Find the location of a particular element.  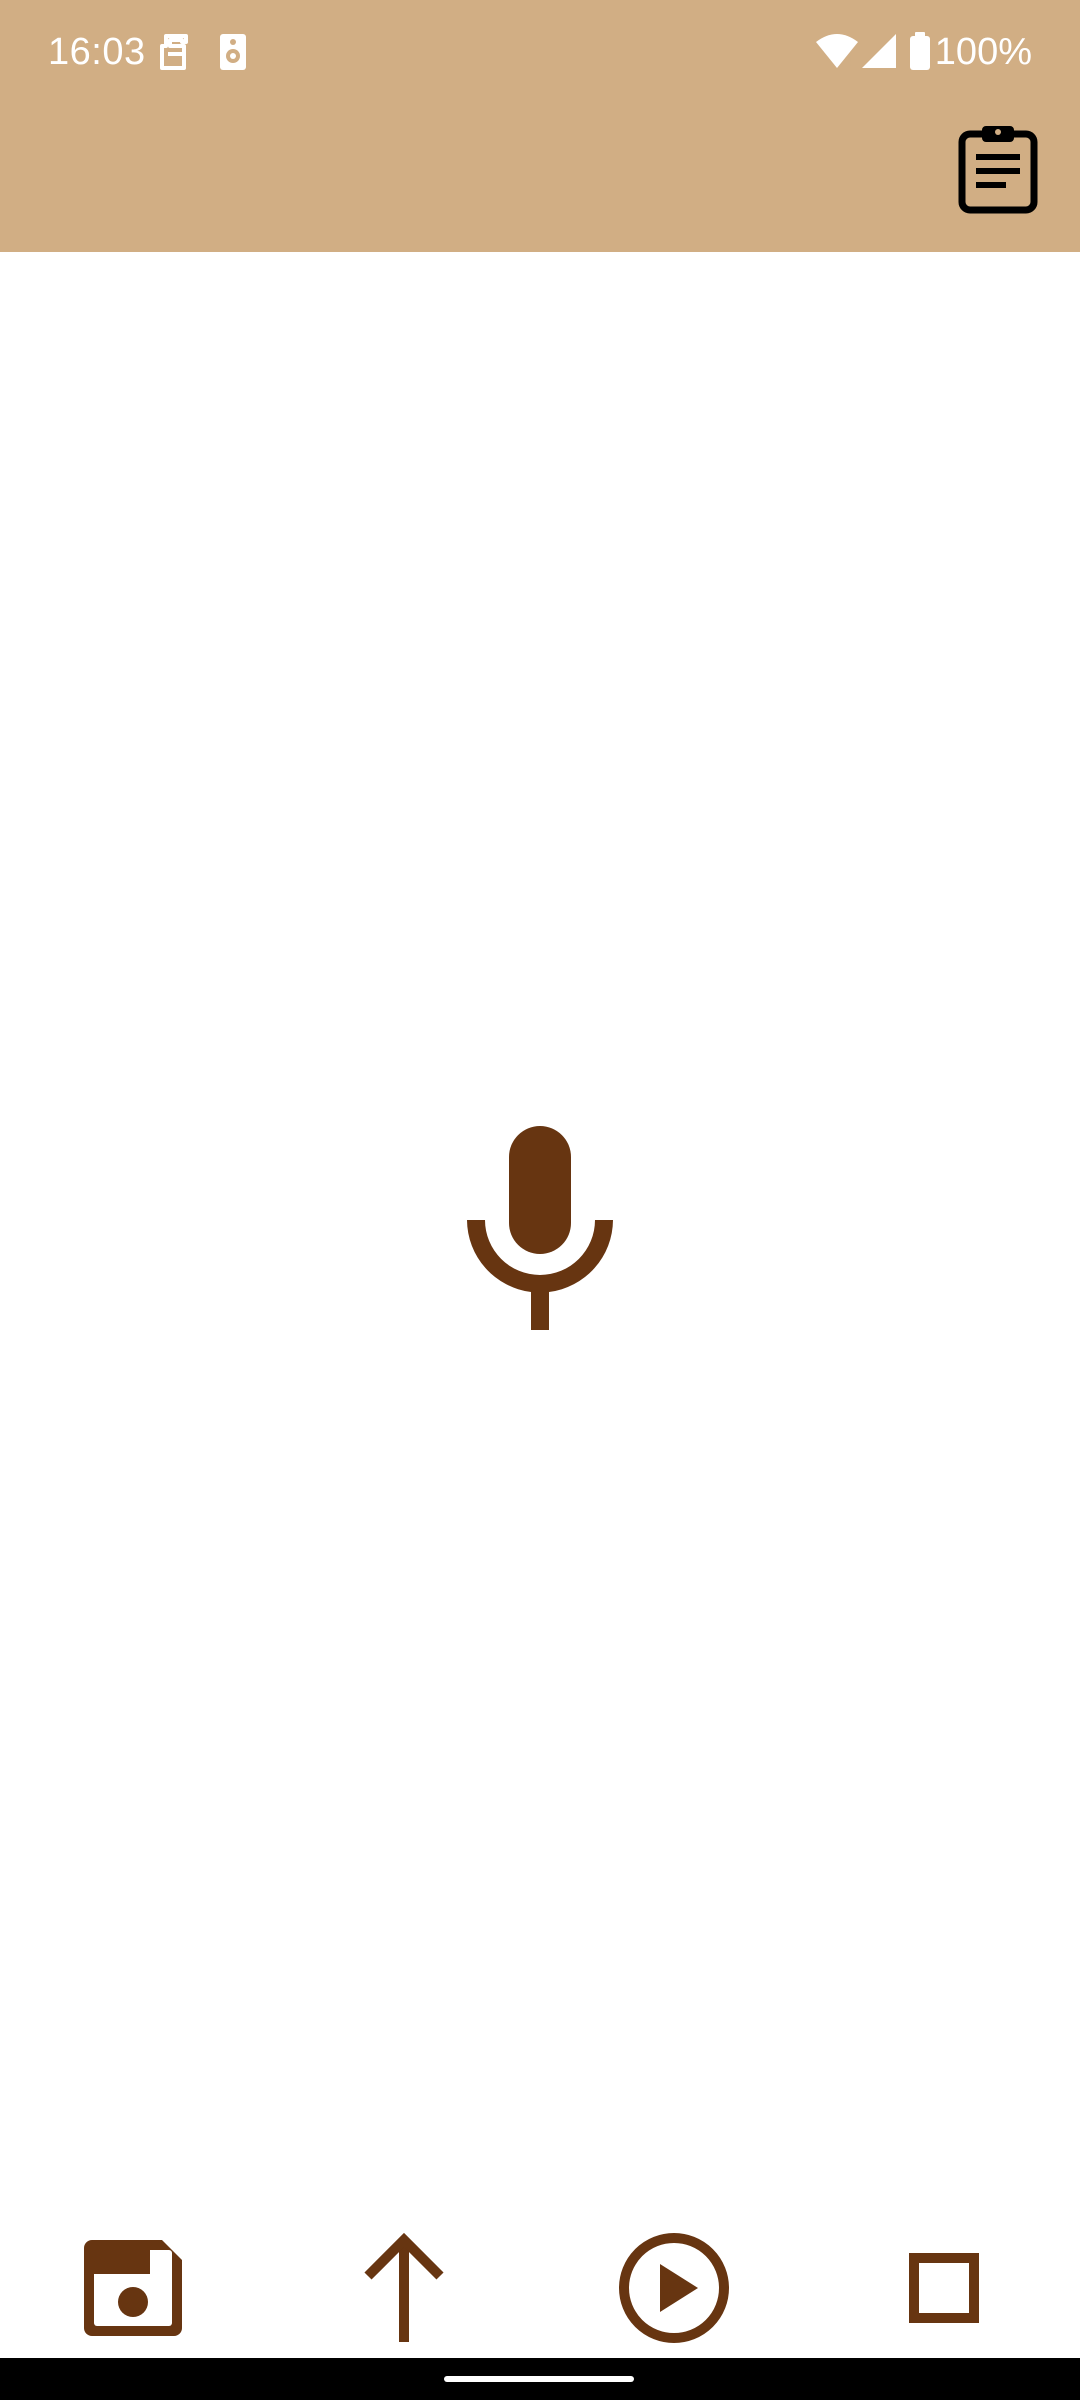

save-icon is located at coordinates (134, 2290).